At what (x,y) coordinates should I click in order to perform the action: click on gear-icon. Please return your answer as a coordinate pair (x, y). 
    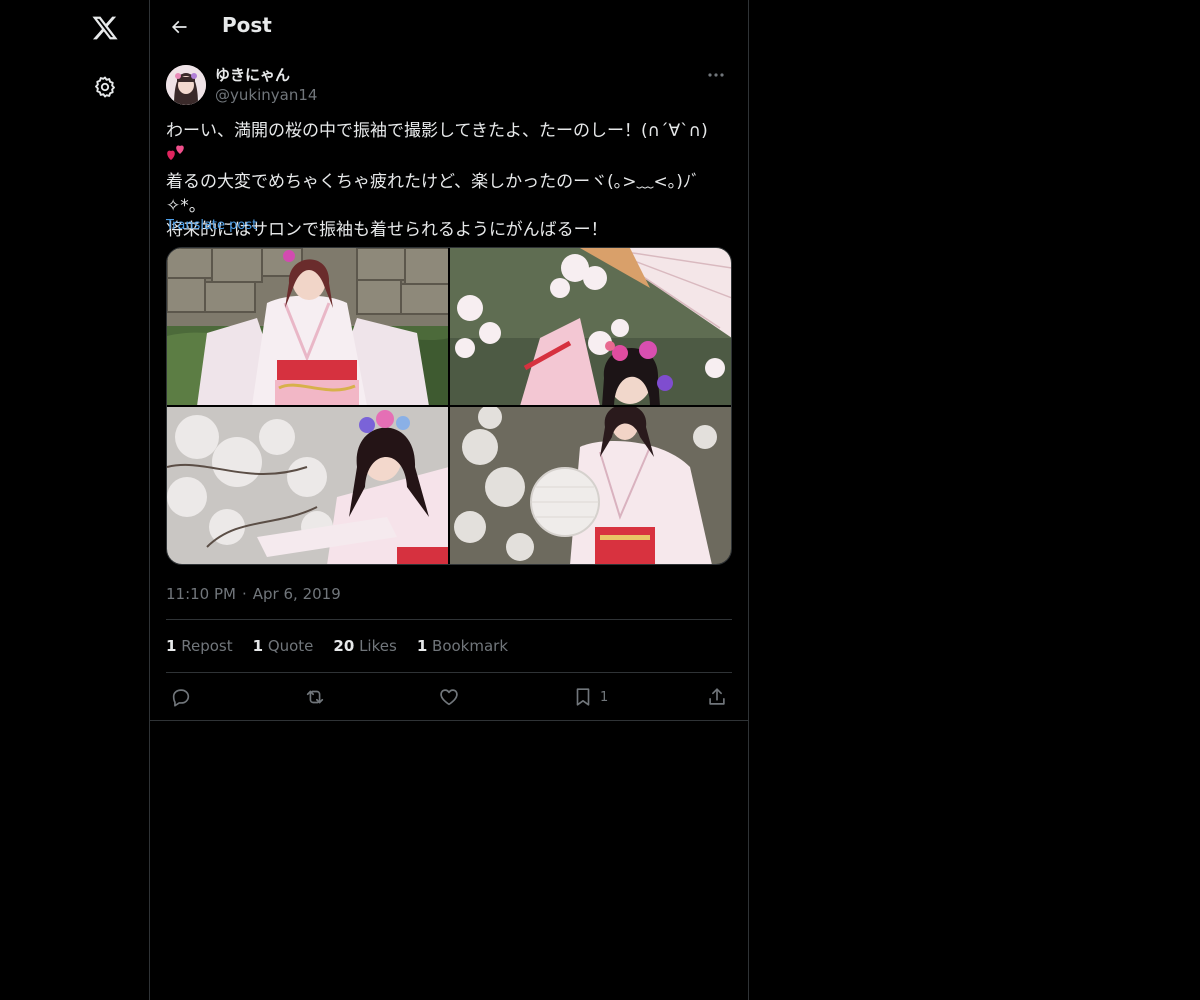
    Looking at the image, I should click on (105, 87).